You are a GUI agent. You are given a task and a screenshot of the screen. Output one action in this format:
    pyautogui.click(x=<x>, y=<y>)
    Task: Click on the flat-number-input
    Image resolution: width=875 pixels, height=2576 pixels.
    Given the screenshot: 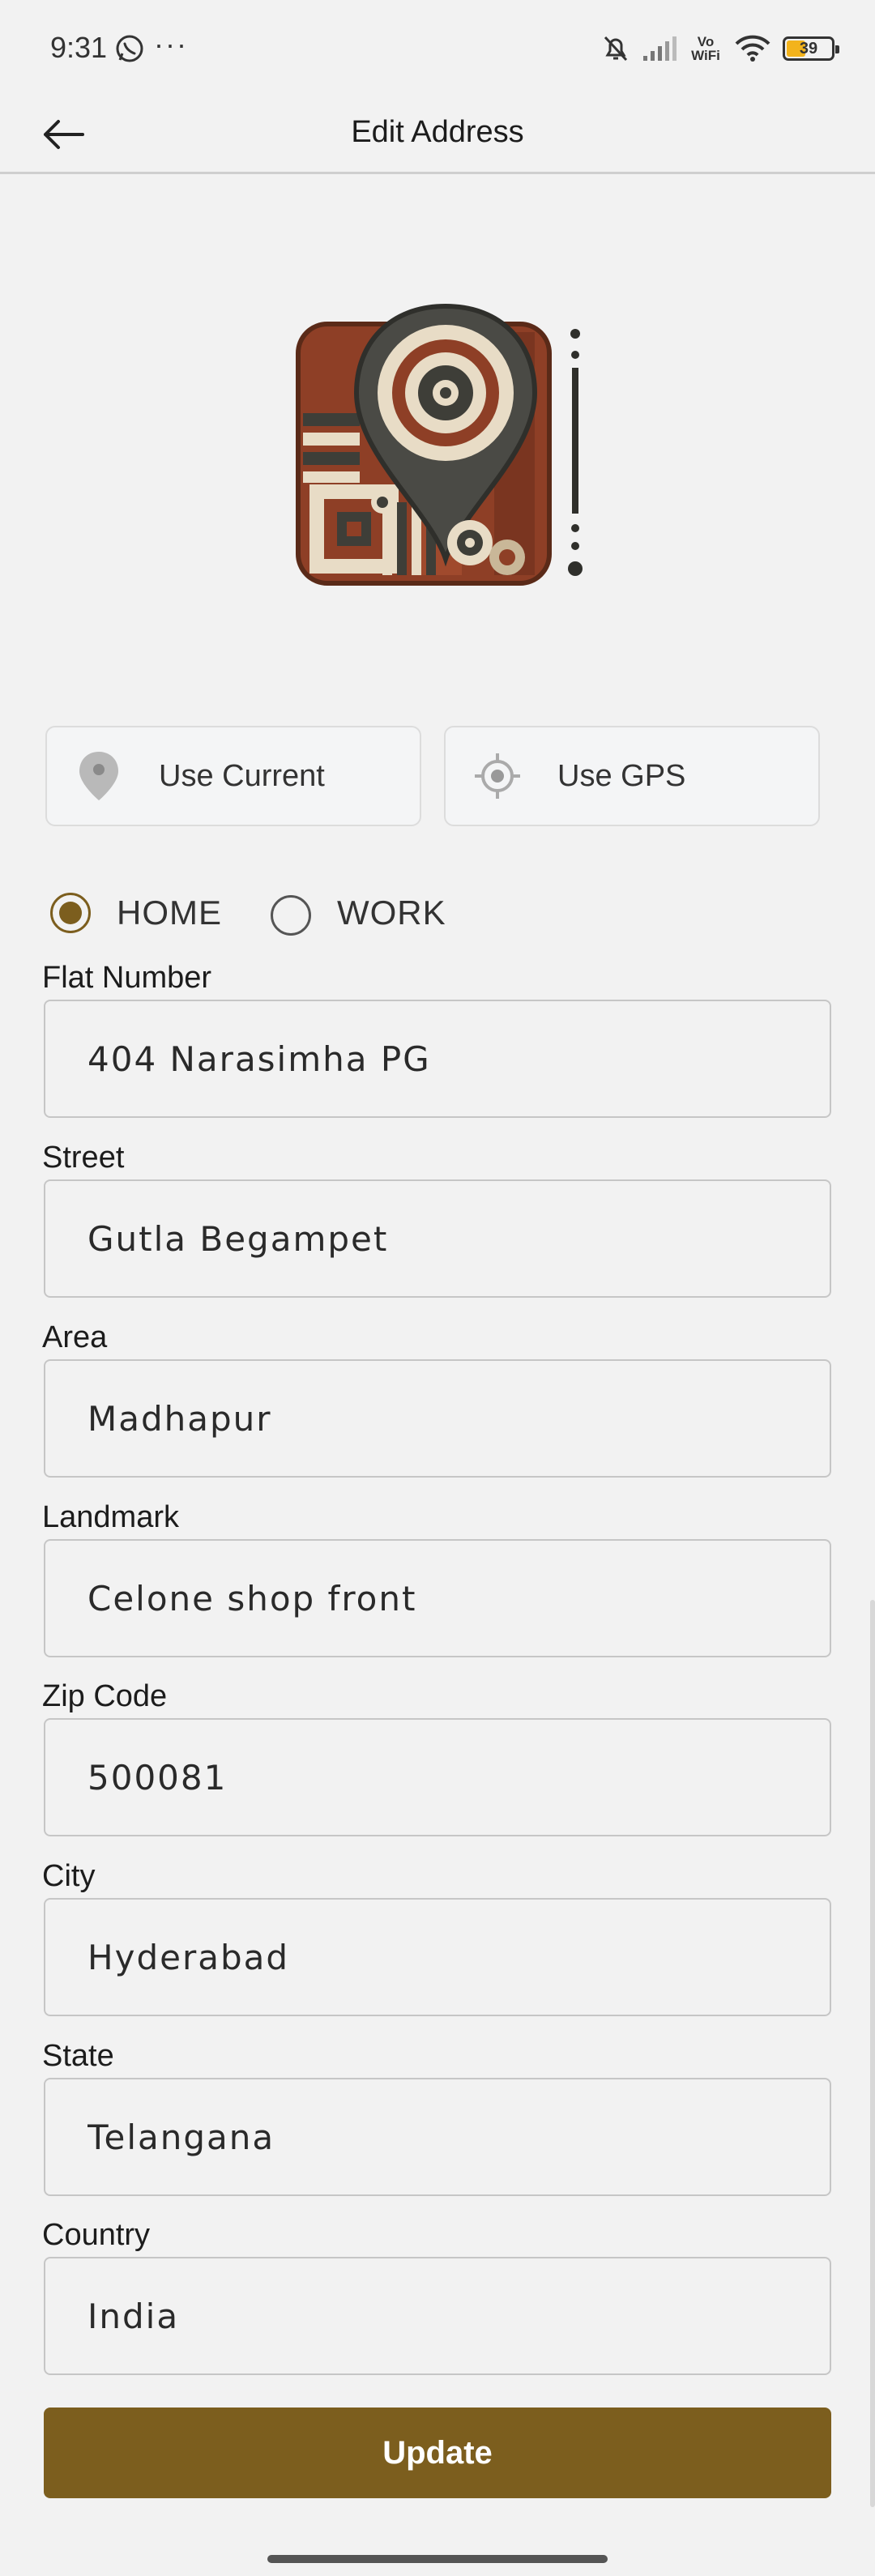 What is the action you would take?
    pyautogui.click(x=437, y=1059)
    